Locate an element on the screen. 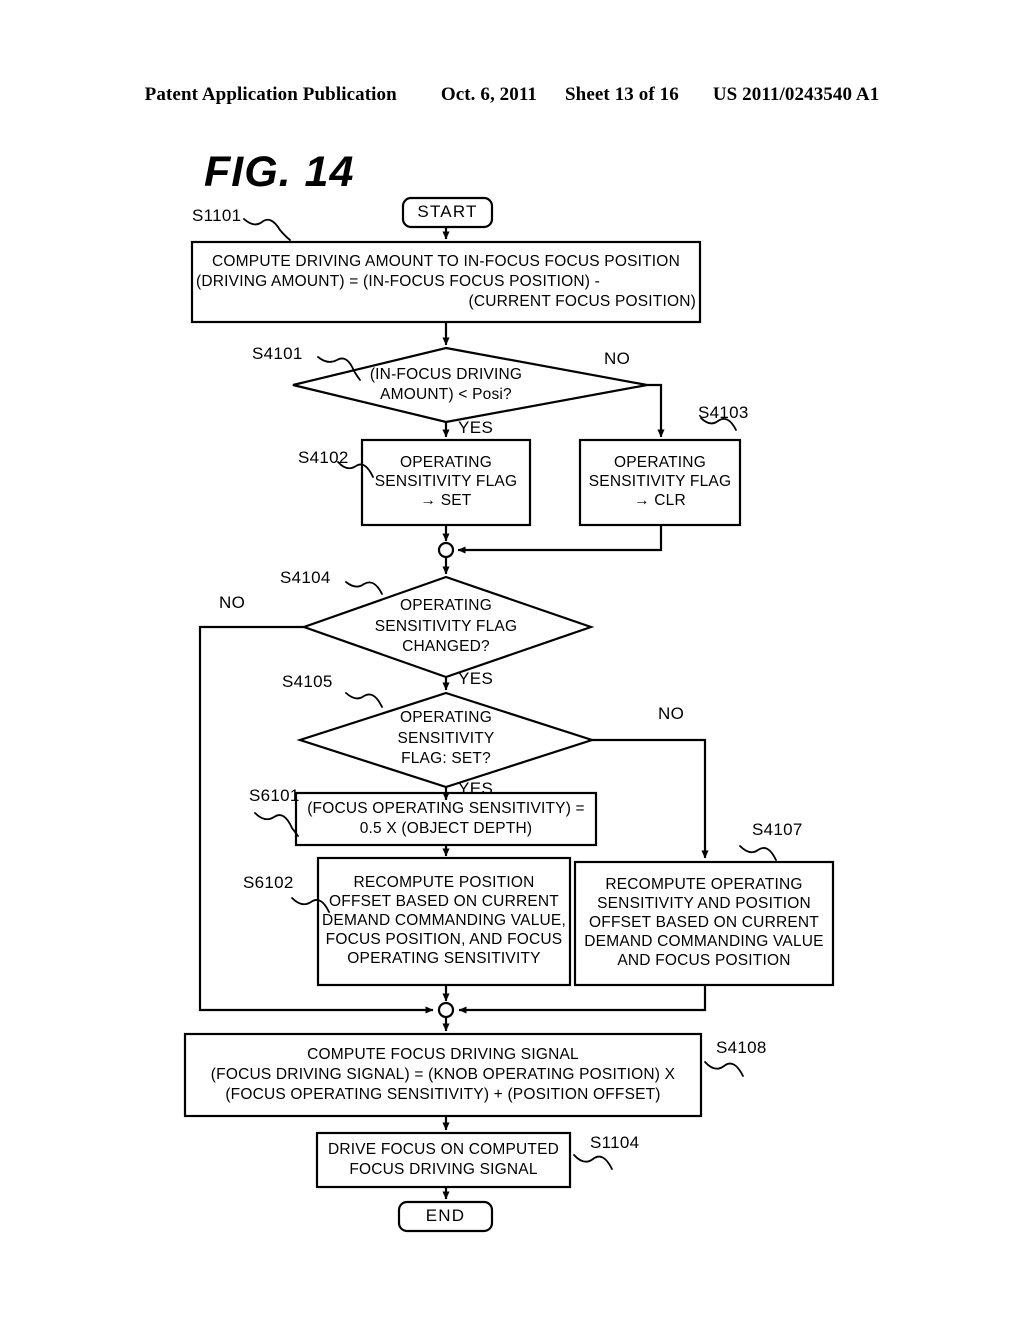  s4104-yes-label: YES is located at coordinates (476, 678).